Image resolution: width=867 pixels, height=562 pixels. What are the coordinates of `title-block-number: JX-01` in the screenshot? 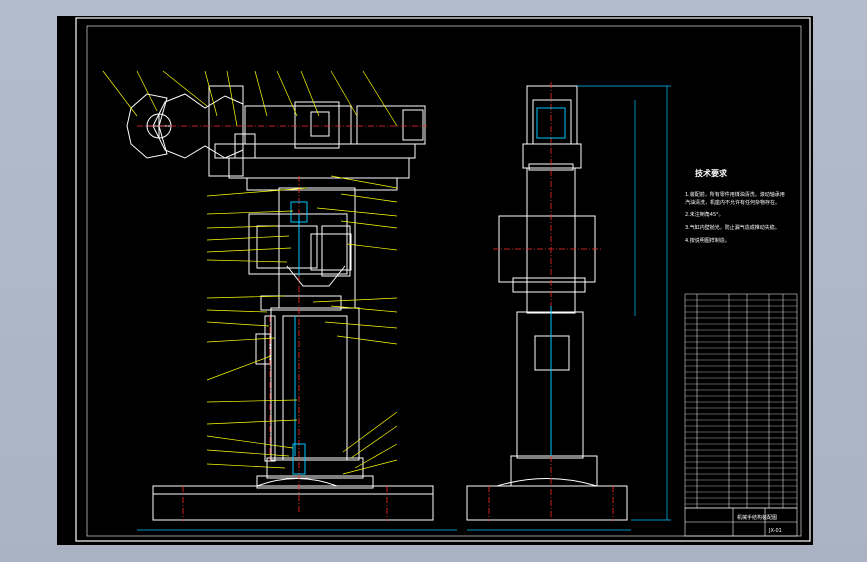 It's located at (775, 531).